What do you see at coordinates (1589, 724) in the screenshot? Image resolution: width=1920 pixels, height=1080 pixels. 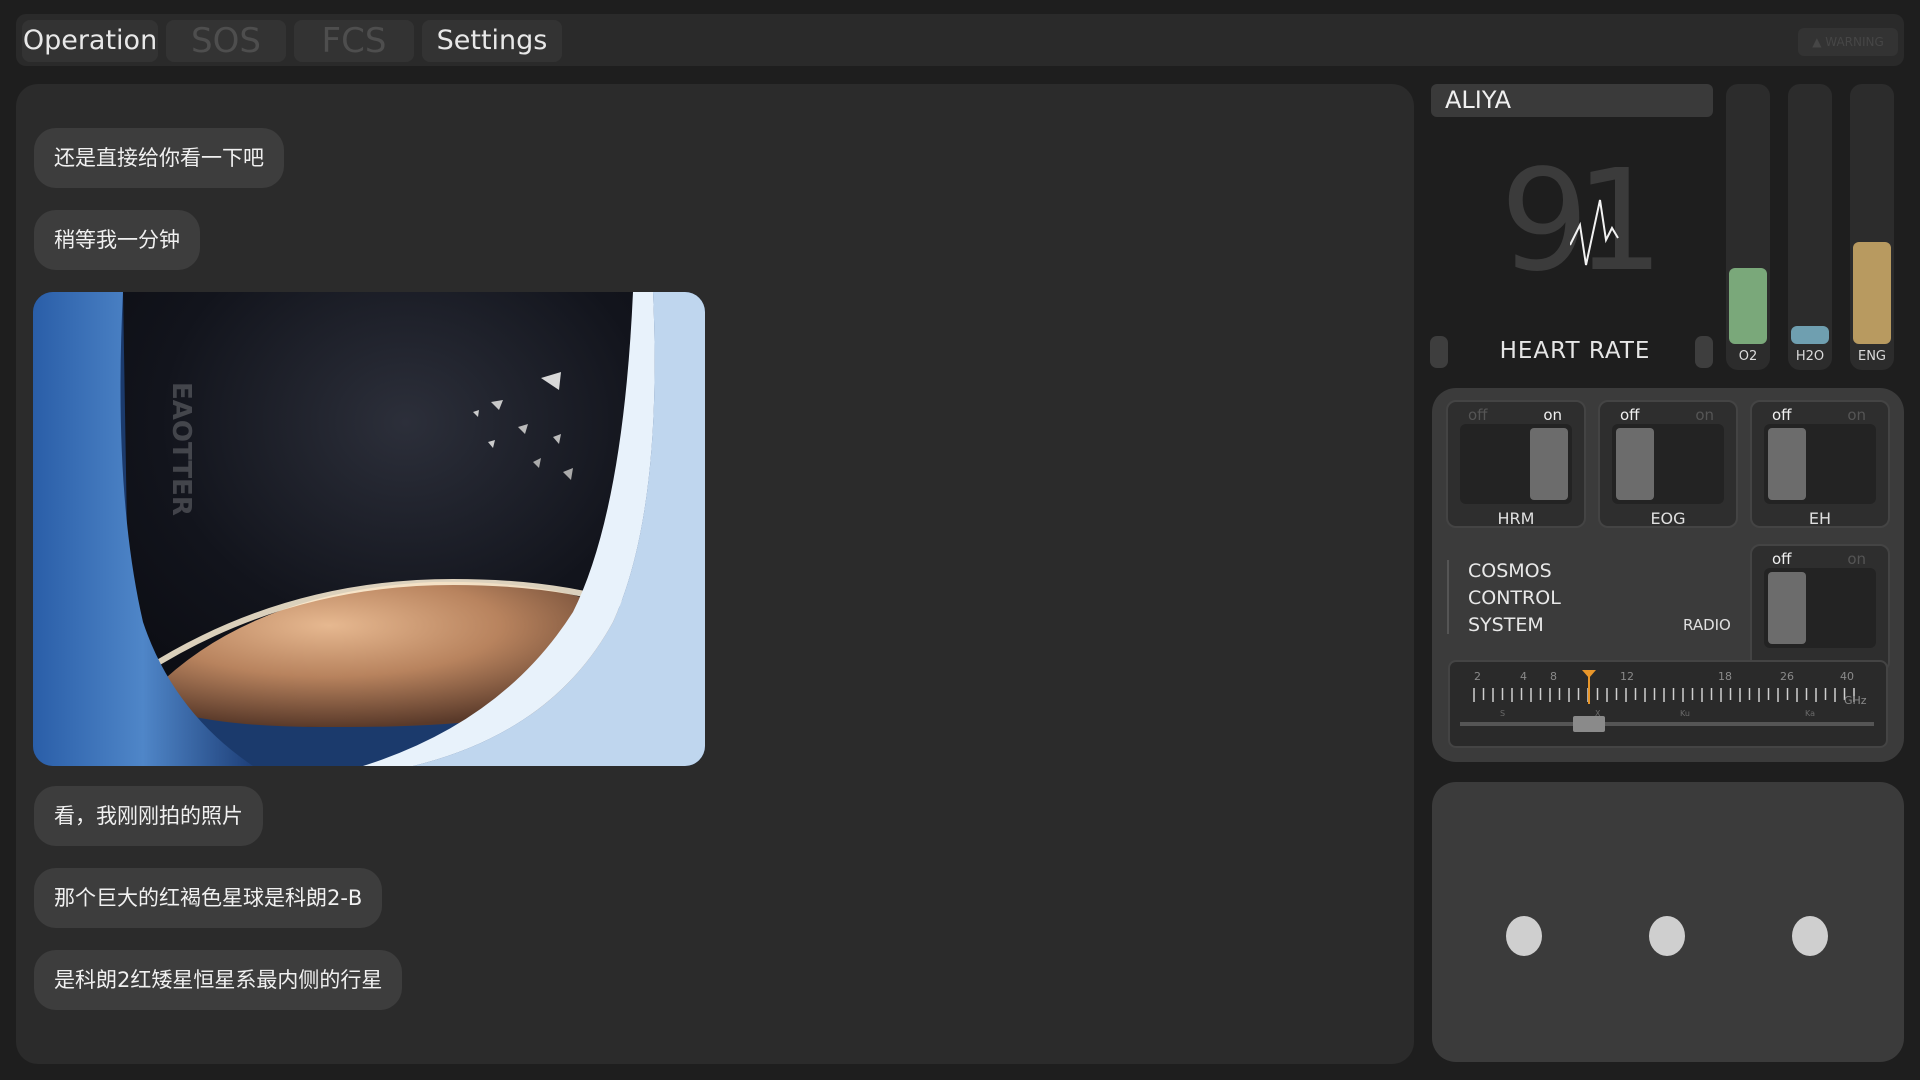 I see `tuner-slider-handle` at bounding box center [1589, 724].